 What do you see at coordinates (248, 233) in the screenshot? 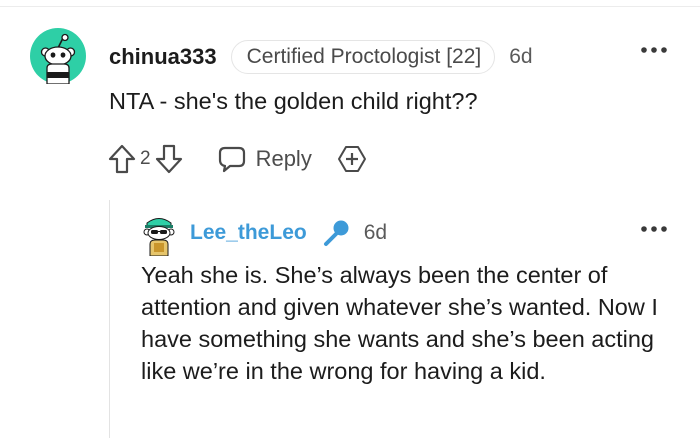
I see `username: Lee_theLeo` at bounding box center [248, 233].